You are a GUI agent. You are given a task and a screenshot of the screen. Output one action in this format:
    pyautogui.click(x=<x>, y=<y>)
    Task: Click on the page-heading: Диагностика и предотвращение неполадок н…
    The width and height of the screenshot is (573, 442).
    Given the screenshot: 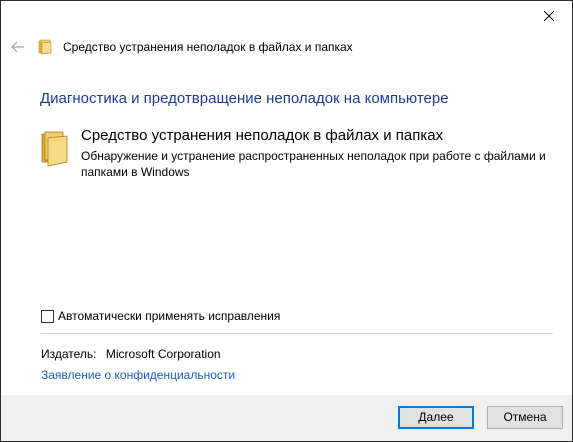 What is the action you would take?
    pyautogui.click(x=244, y=98)
    